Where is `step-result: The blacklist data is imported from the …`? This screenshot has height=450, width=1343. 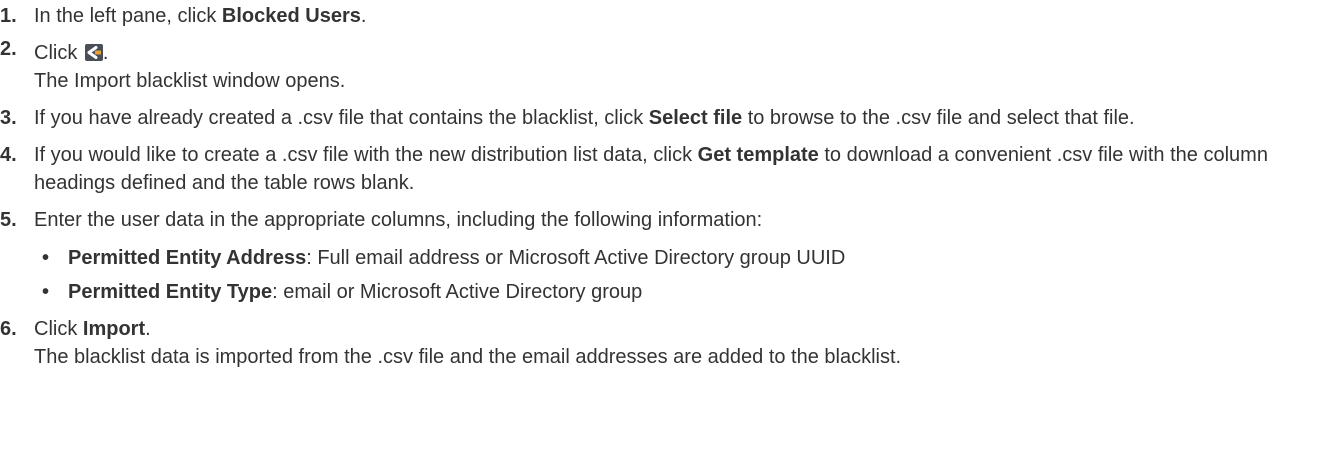
step-result: The blacklist data is imported from the … is located at coordinates (468, 357).